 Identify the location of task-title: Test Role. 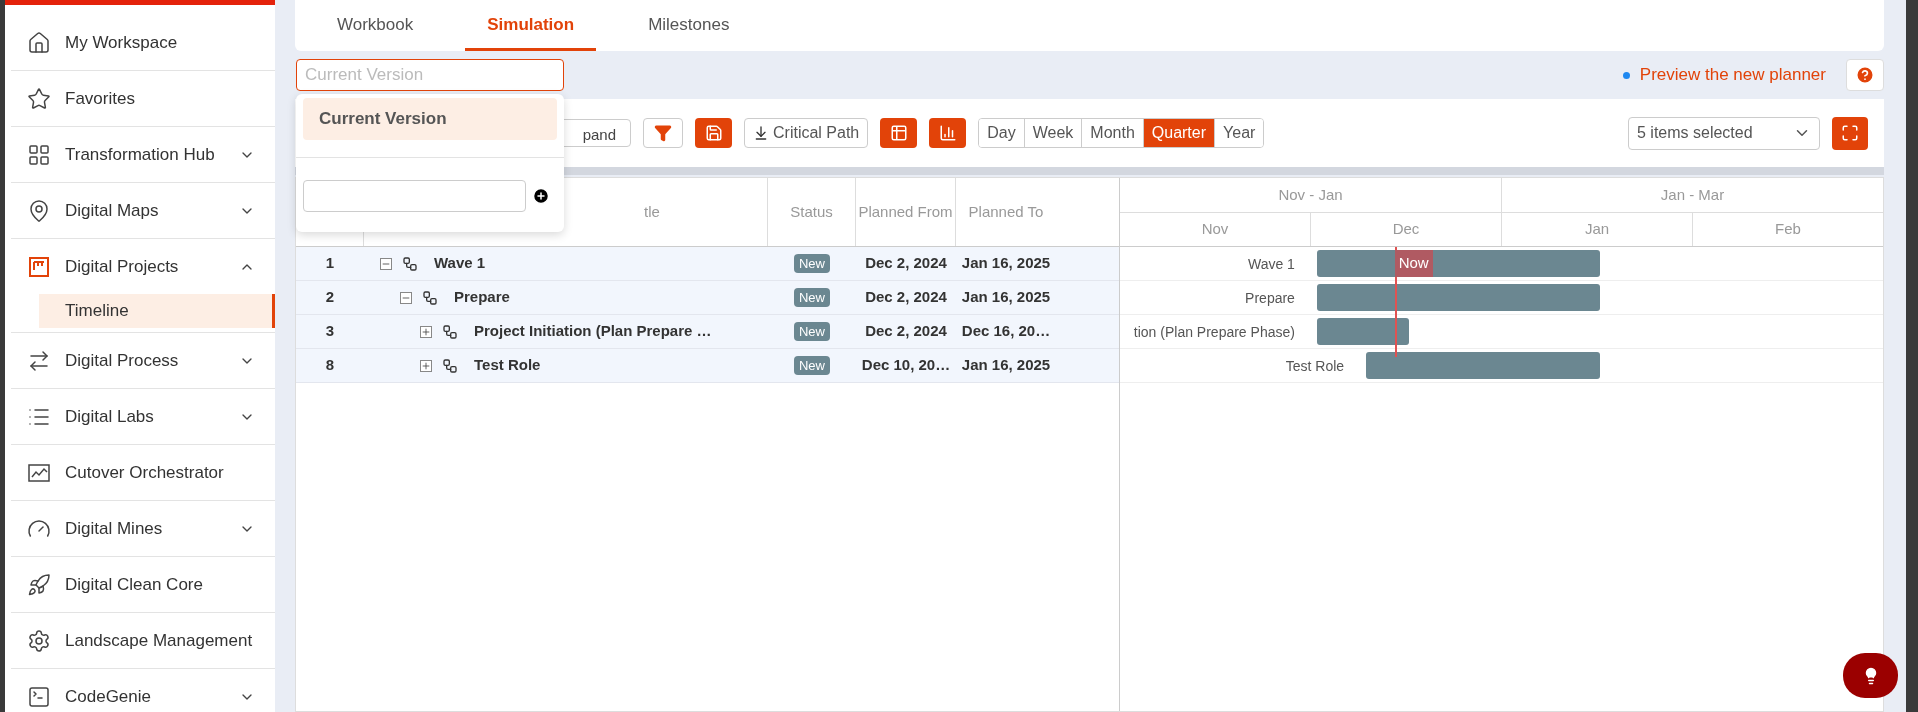
(507, 365).